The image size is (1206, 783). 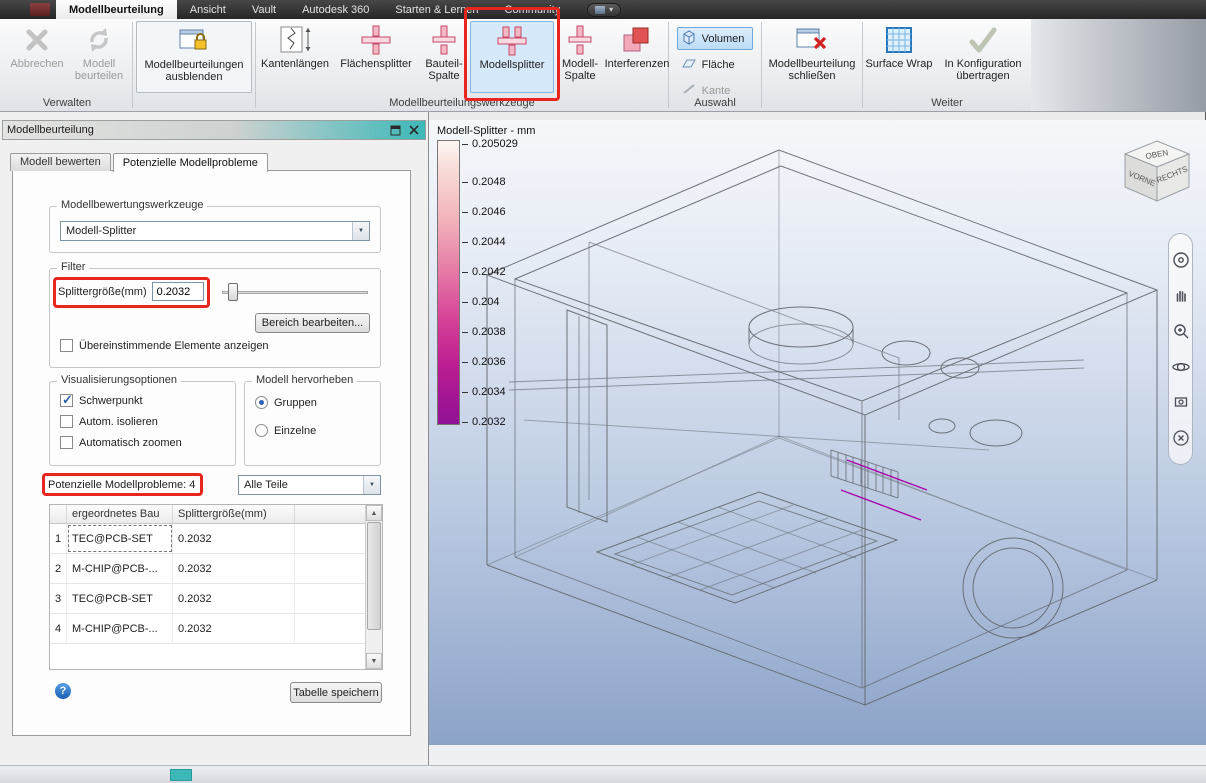 I want to click on model-gap-label: Modell-Spalte, so click(x=580, y=70).